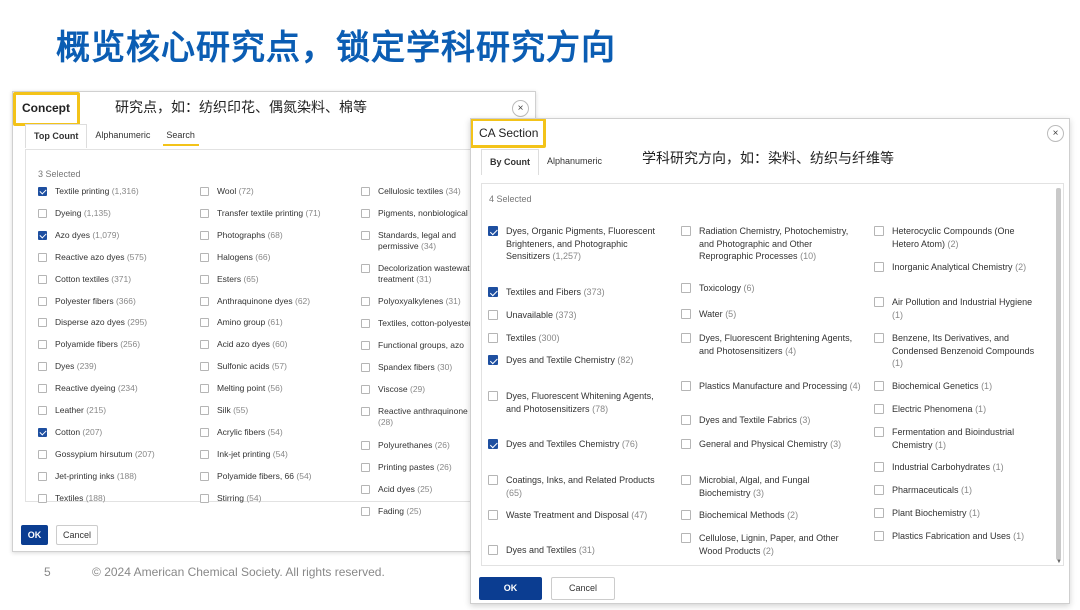 This screenshot has height=610, width=1080. What do you see at coordinates (771, 420) in the screenshot?
I see `ca-item: Dyes and Textile Fabrics (3)` at bounding box center [771, 420].